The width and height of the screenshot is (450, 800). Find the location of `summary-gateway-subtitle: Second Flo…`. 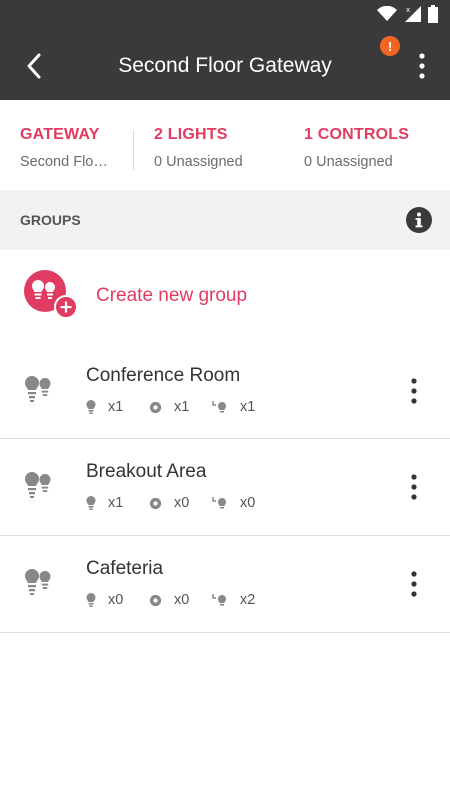

summary-gateway-subtitle: Second Flo… is located at coordinates (64, 162).